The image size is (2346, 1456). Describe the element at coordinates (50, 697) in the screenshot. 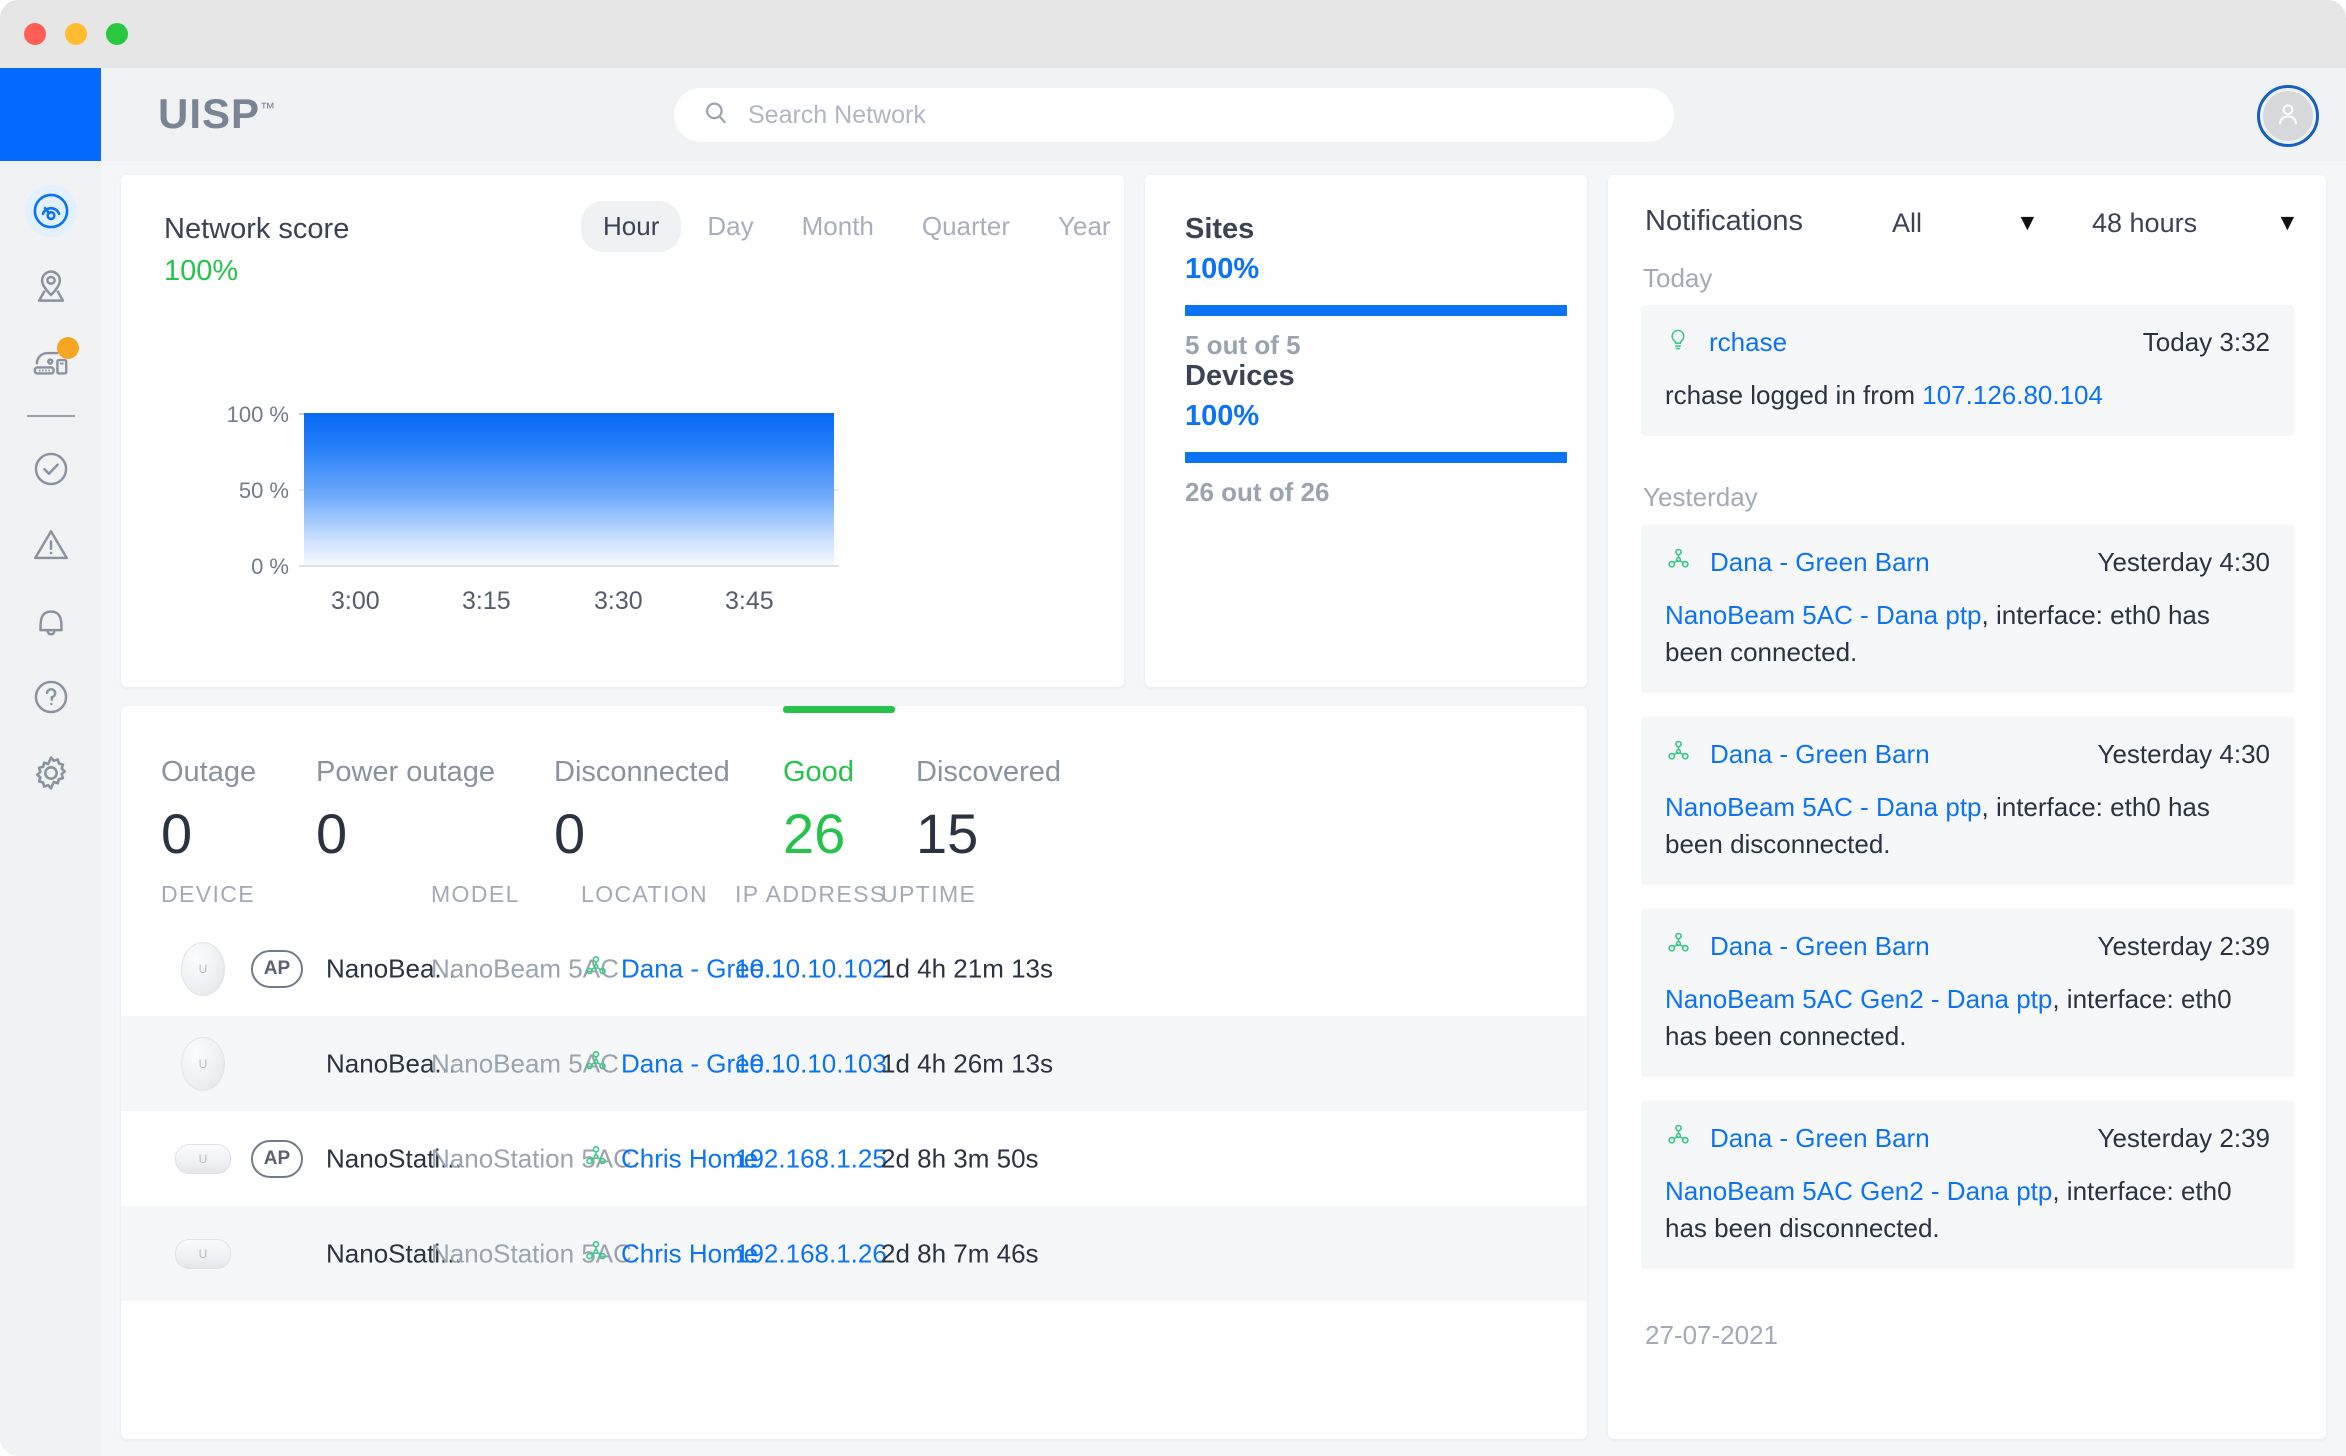

I see `sidebar-item-help` at that location.